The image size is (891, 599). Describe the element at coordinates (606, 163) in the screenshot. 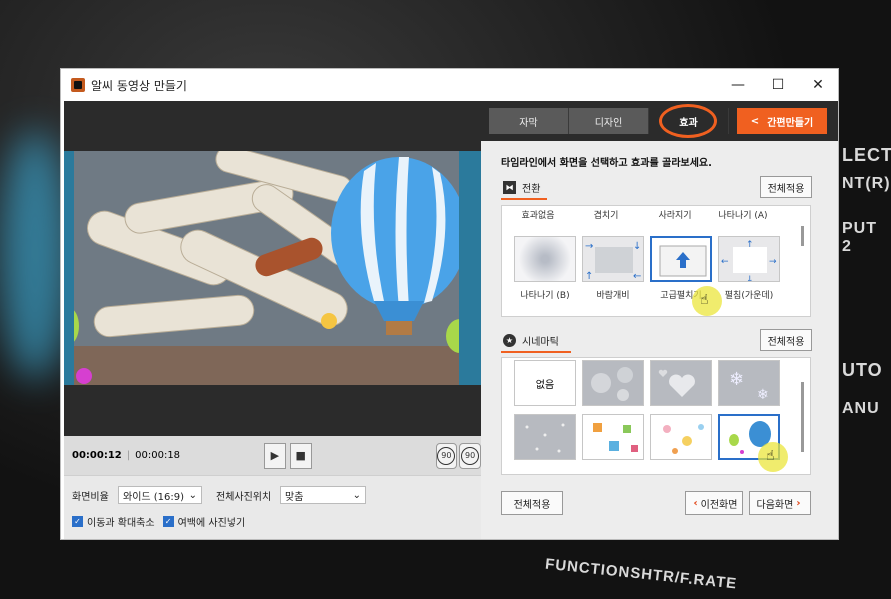

I see `instruction-text: 타임라인에서 화면을 선택하고 효과를 골라보세요.` at that location.